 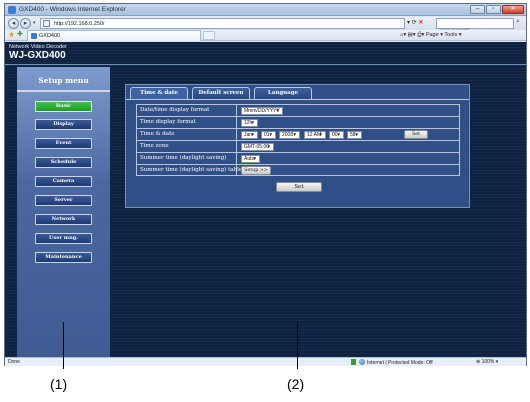 I want to click on command-menus: Page ▾ Tools ▾, so click(x=444, y=35).